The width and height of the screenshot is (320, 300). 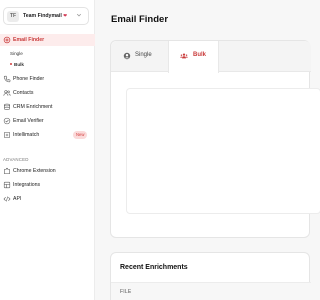 What do you see at coordinates (7, 40) in the screenshot?
I see `at-sign-icon` at bounding box center [7, 40].